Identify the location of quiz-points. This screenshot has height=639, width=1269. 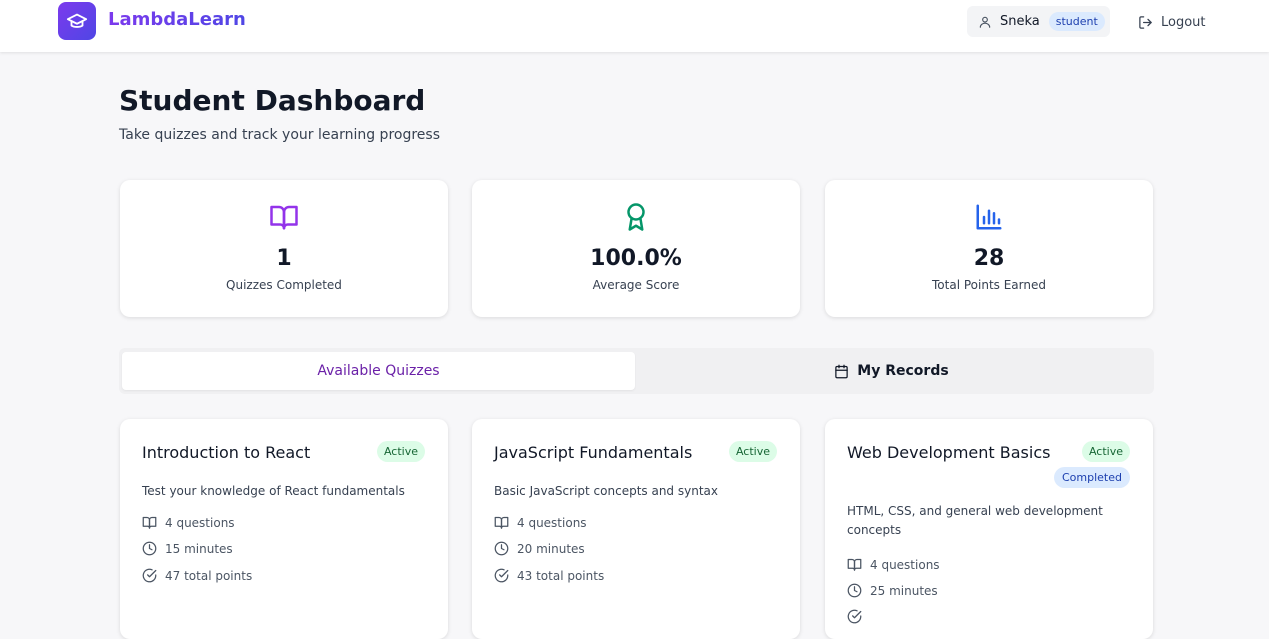
(858, 616).